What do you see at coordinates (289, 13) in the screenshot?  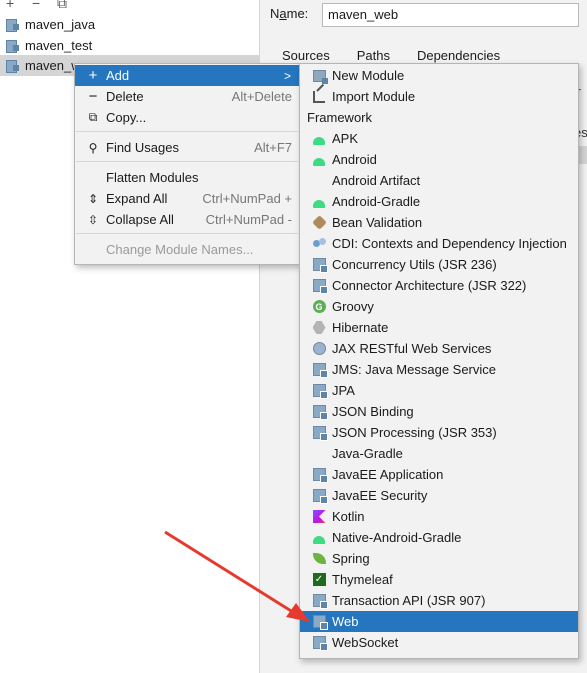 I see `name-label: Name:` at bounding box center [289, 13].